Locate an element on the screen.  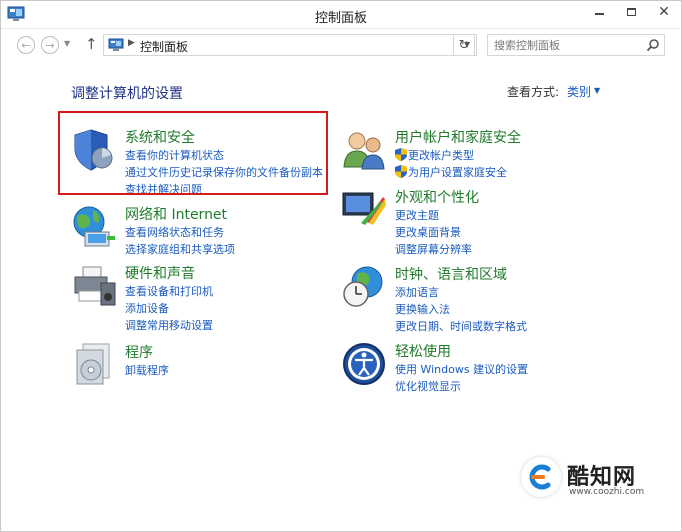
breadcrumb-control-panel: 控制面板 is located at coordinates (164, 46).